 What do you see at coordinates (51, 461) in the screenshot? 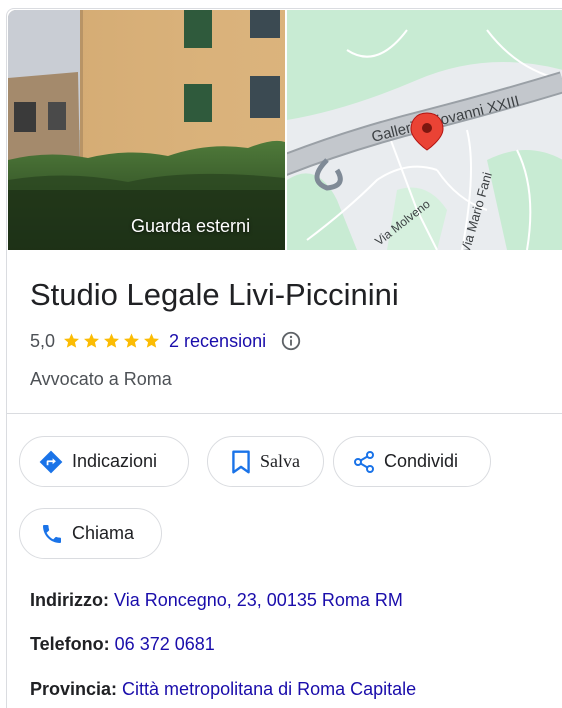
I see `directions-icon` at bounding box center [51, 461].